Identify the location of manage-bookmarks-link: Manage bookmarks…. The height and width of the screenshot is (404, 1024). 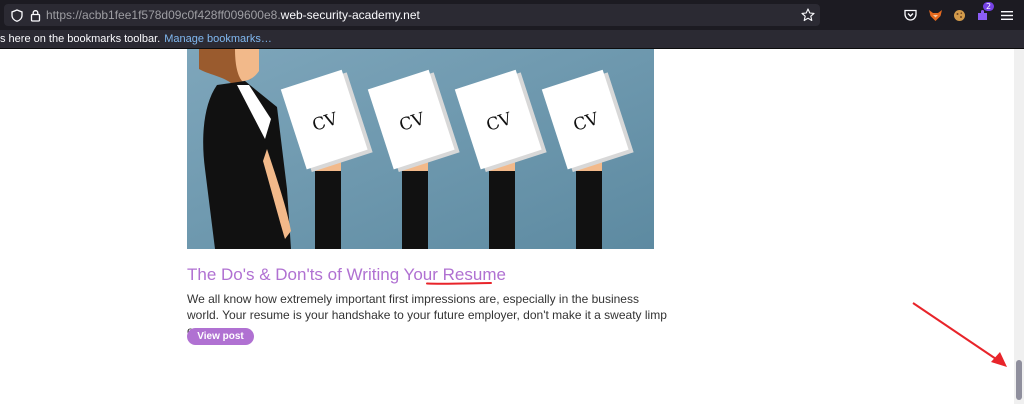
(218, 39).